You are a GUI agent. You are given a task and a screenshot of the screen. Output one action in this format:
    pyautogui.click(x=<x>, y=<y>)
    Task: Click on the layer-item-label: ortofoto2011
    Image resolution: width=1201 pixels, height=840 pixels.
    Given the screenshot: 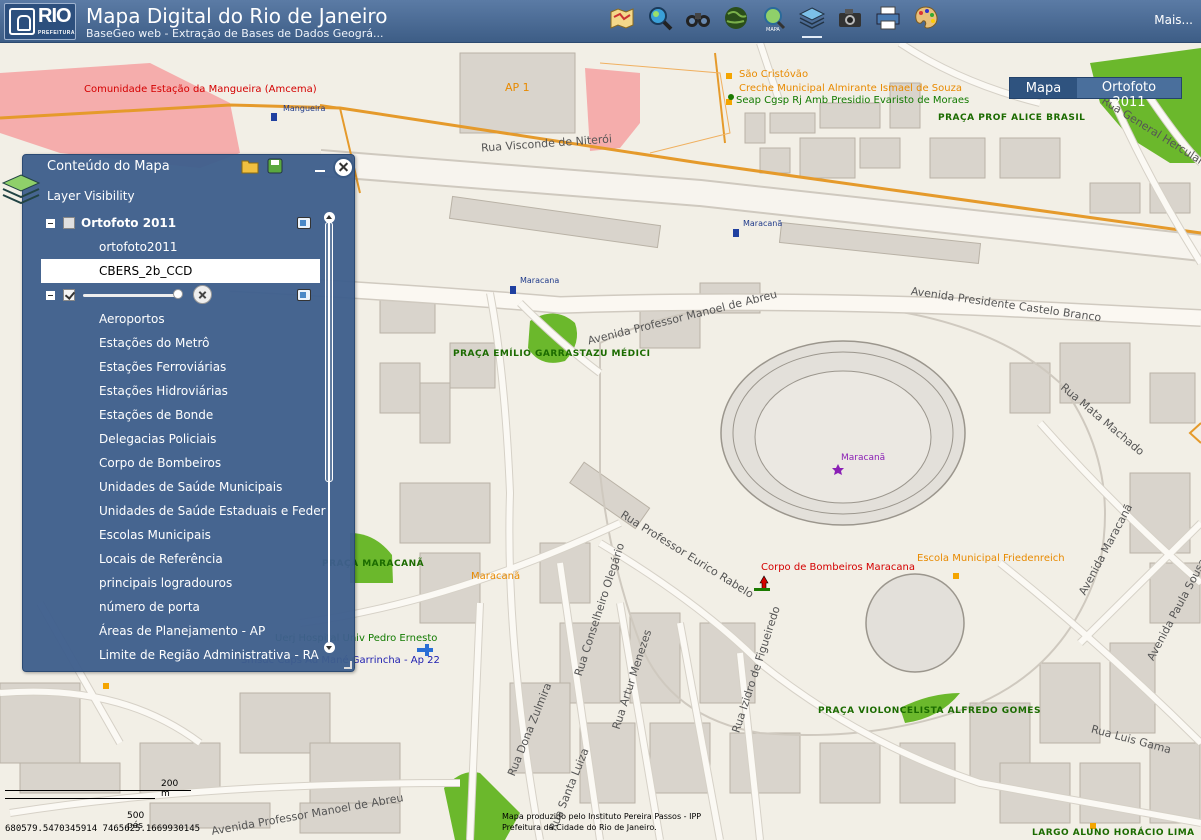 What is the action you would take?
    pyautogui.click(x=138, y=247)
    